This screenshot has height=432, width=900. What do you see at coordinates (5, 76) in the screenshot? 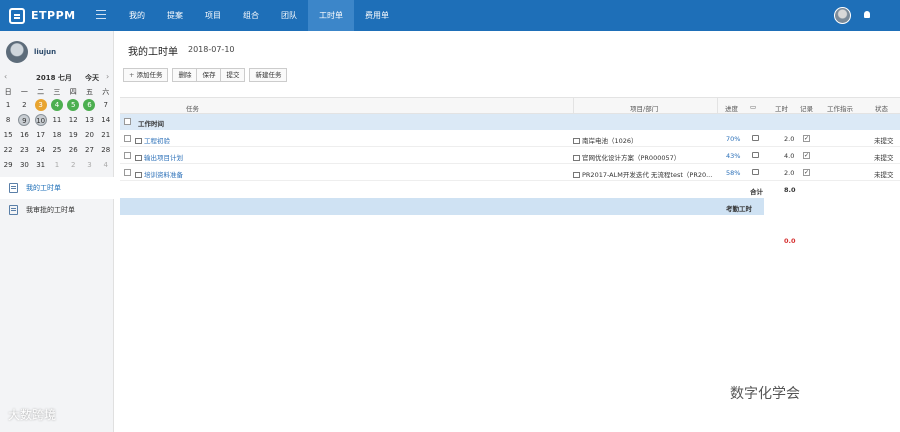
I see `calendar-prev-button: ‹` at bounding box center [5, 76].